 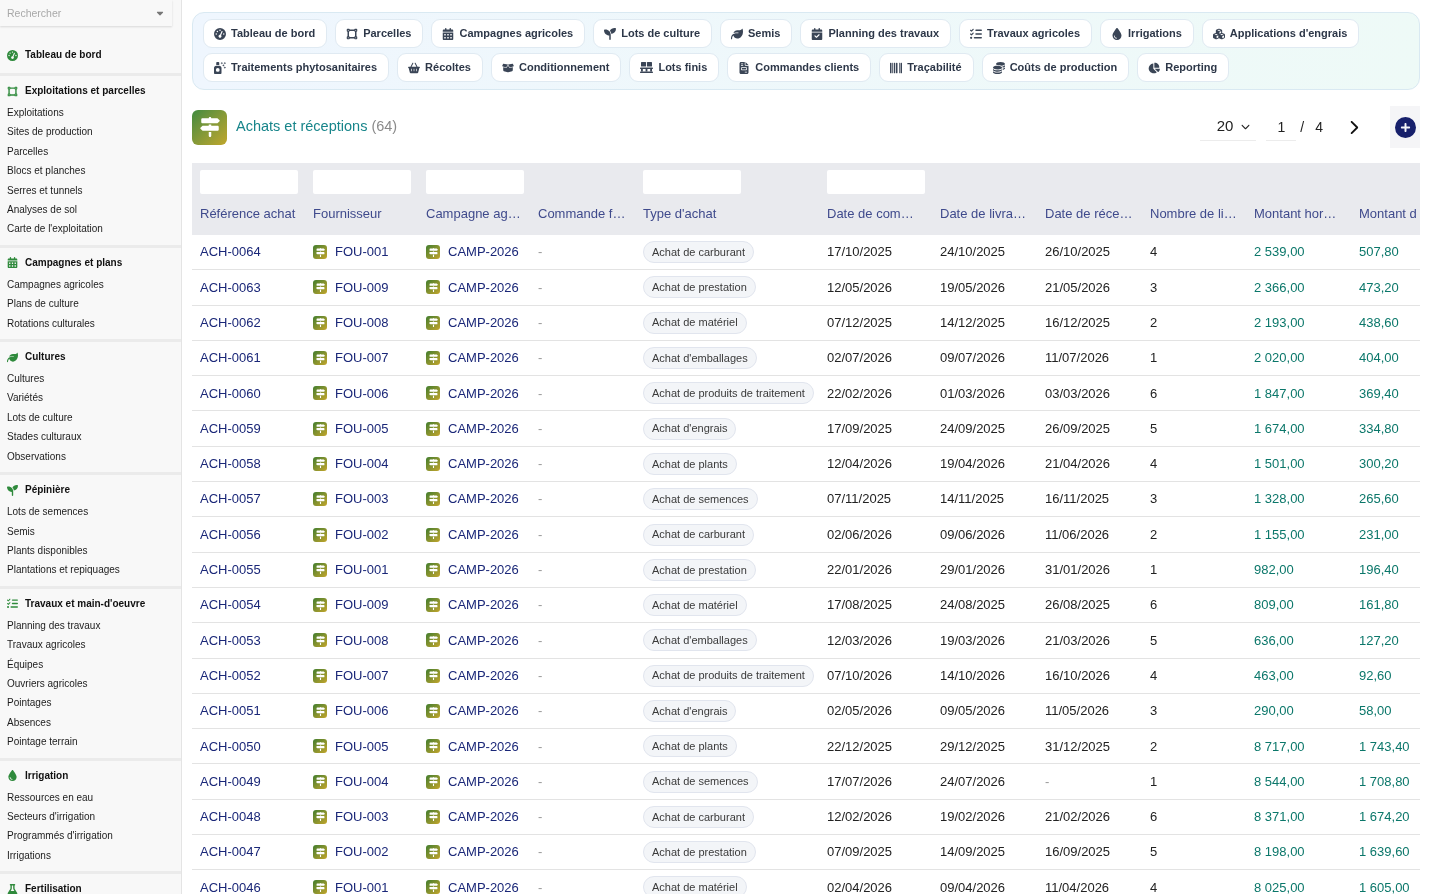 I want to click on column-header: Fournisseur, so click(x=347, y=214).